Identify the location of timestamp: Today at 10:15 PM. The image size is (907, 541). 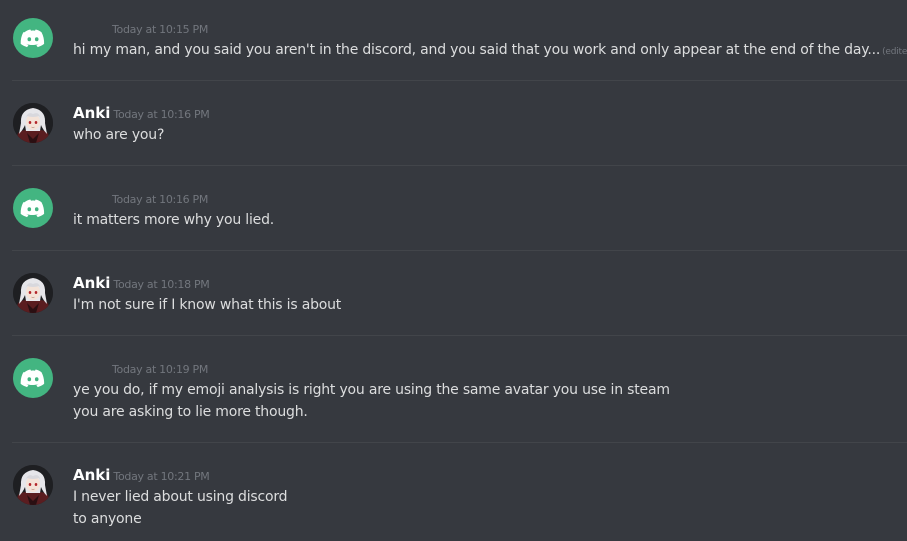
(160, 29).